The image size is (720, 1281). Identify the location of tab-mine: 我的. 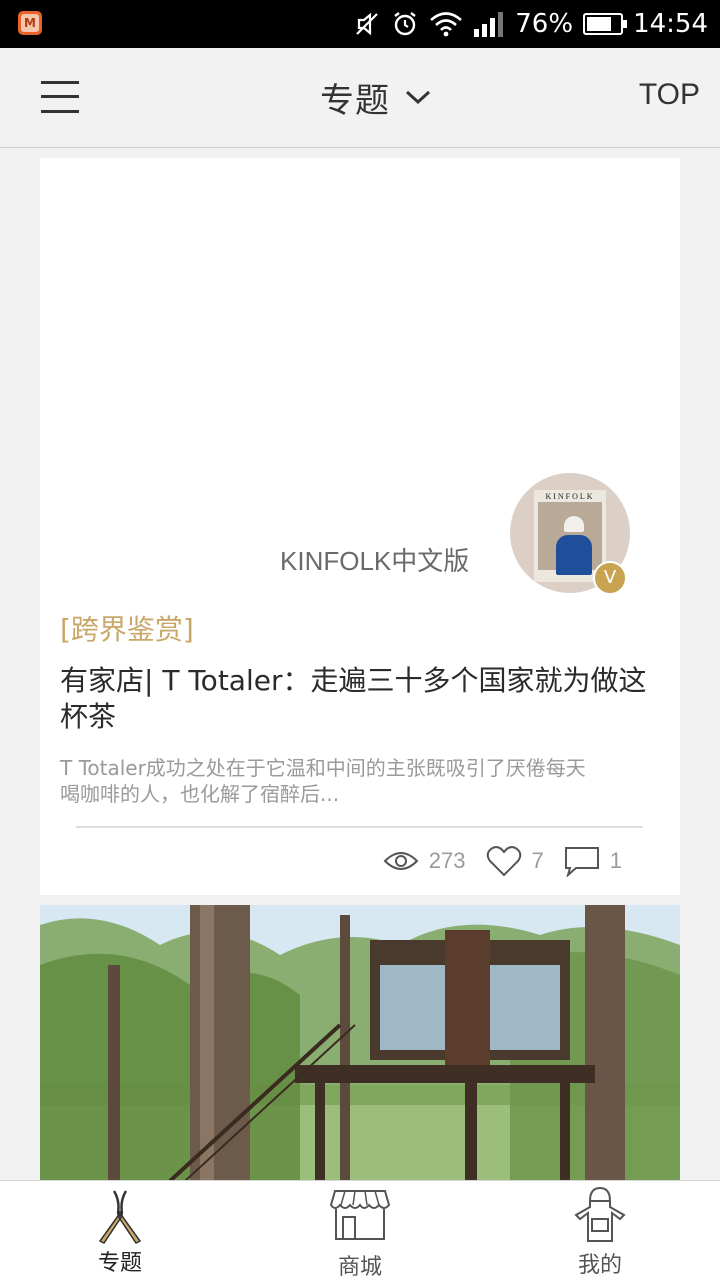
(600, 1231).